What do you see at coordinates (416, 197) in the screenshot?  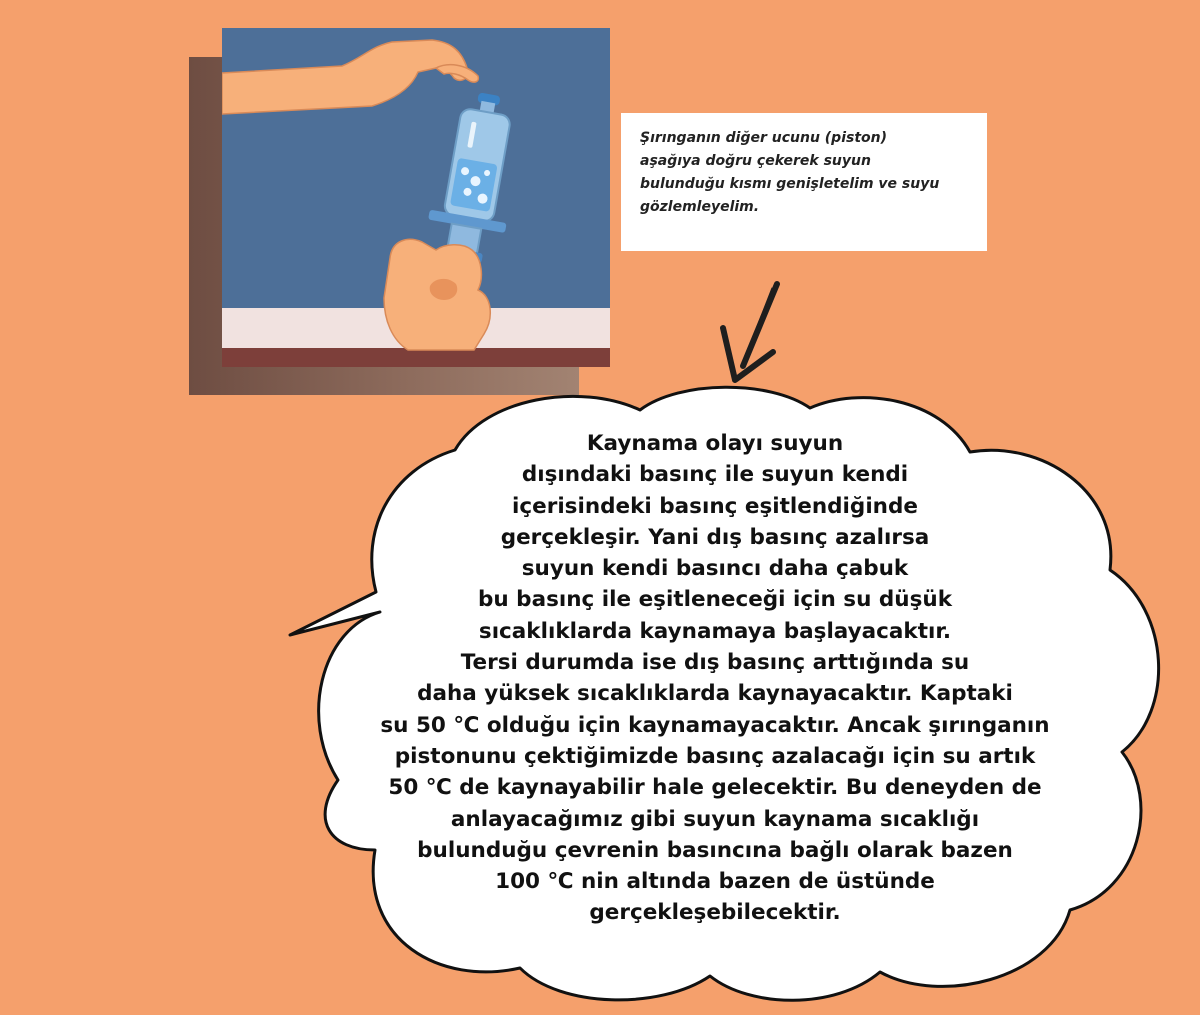 I see `syringe-illustration` at bounding box center [416, 197].